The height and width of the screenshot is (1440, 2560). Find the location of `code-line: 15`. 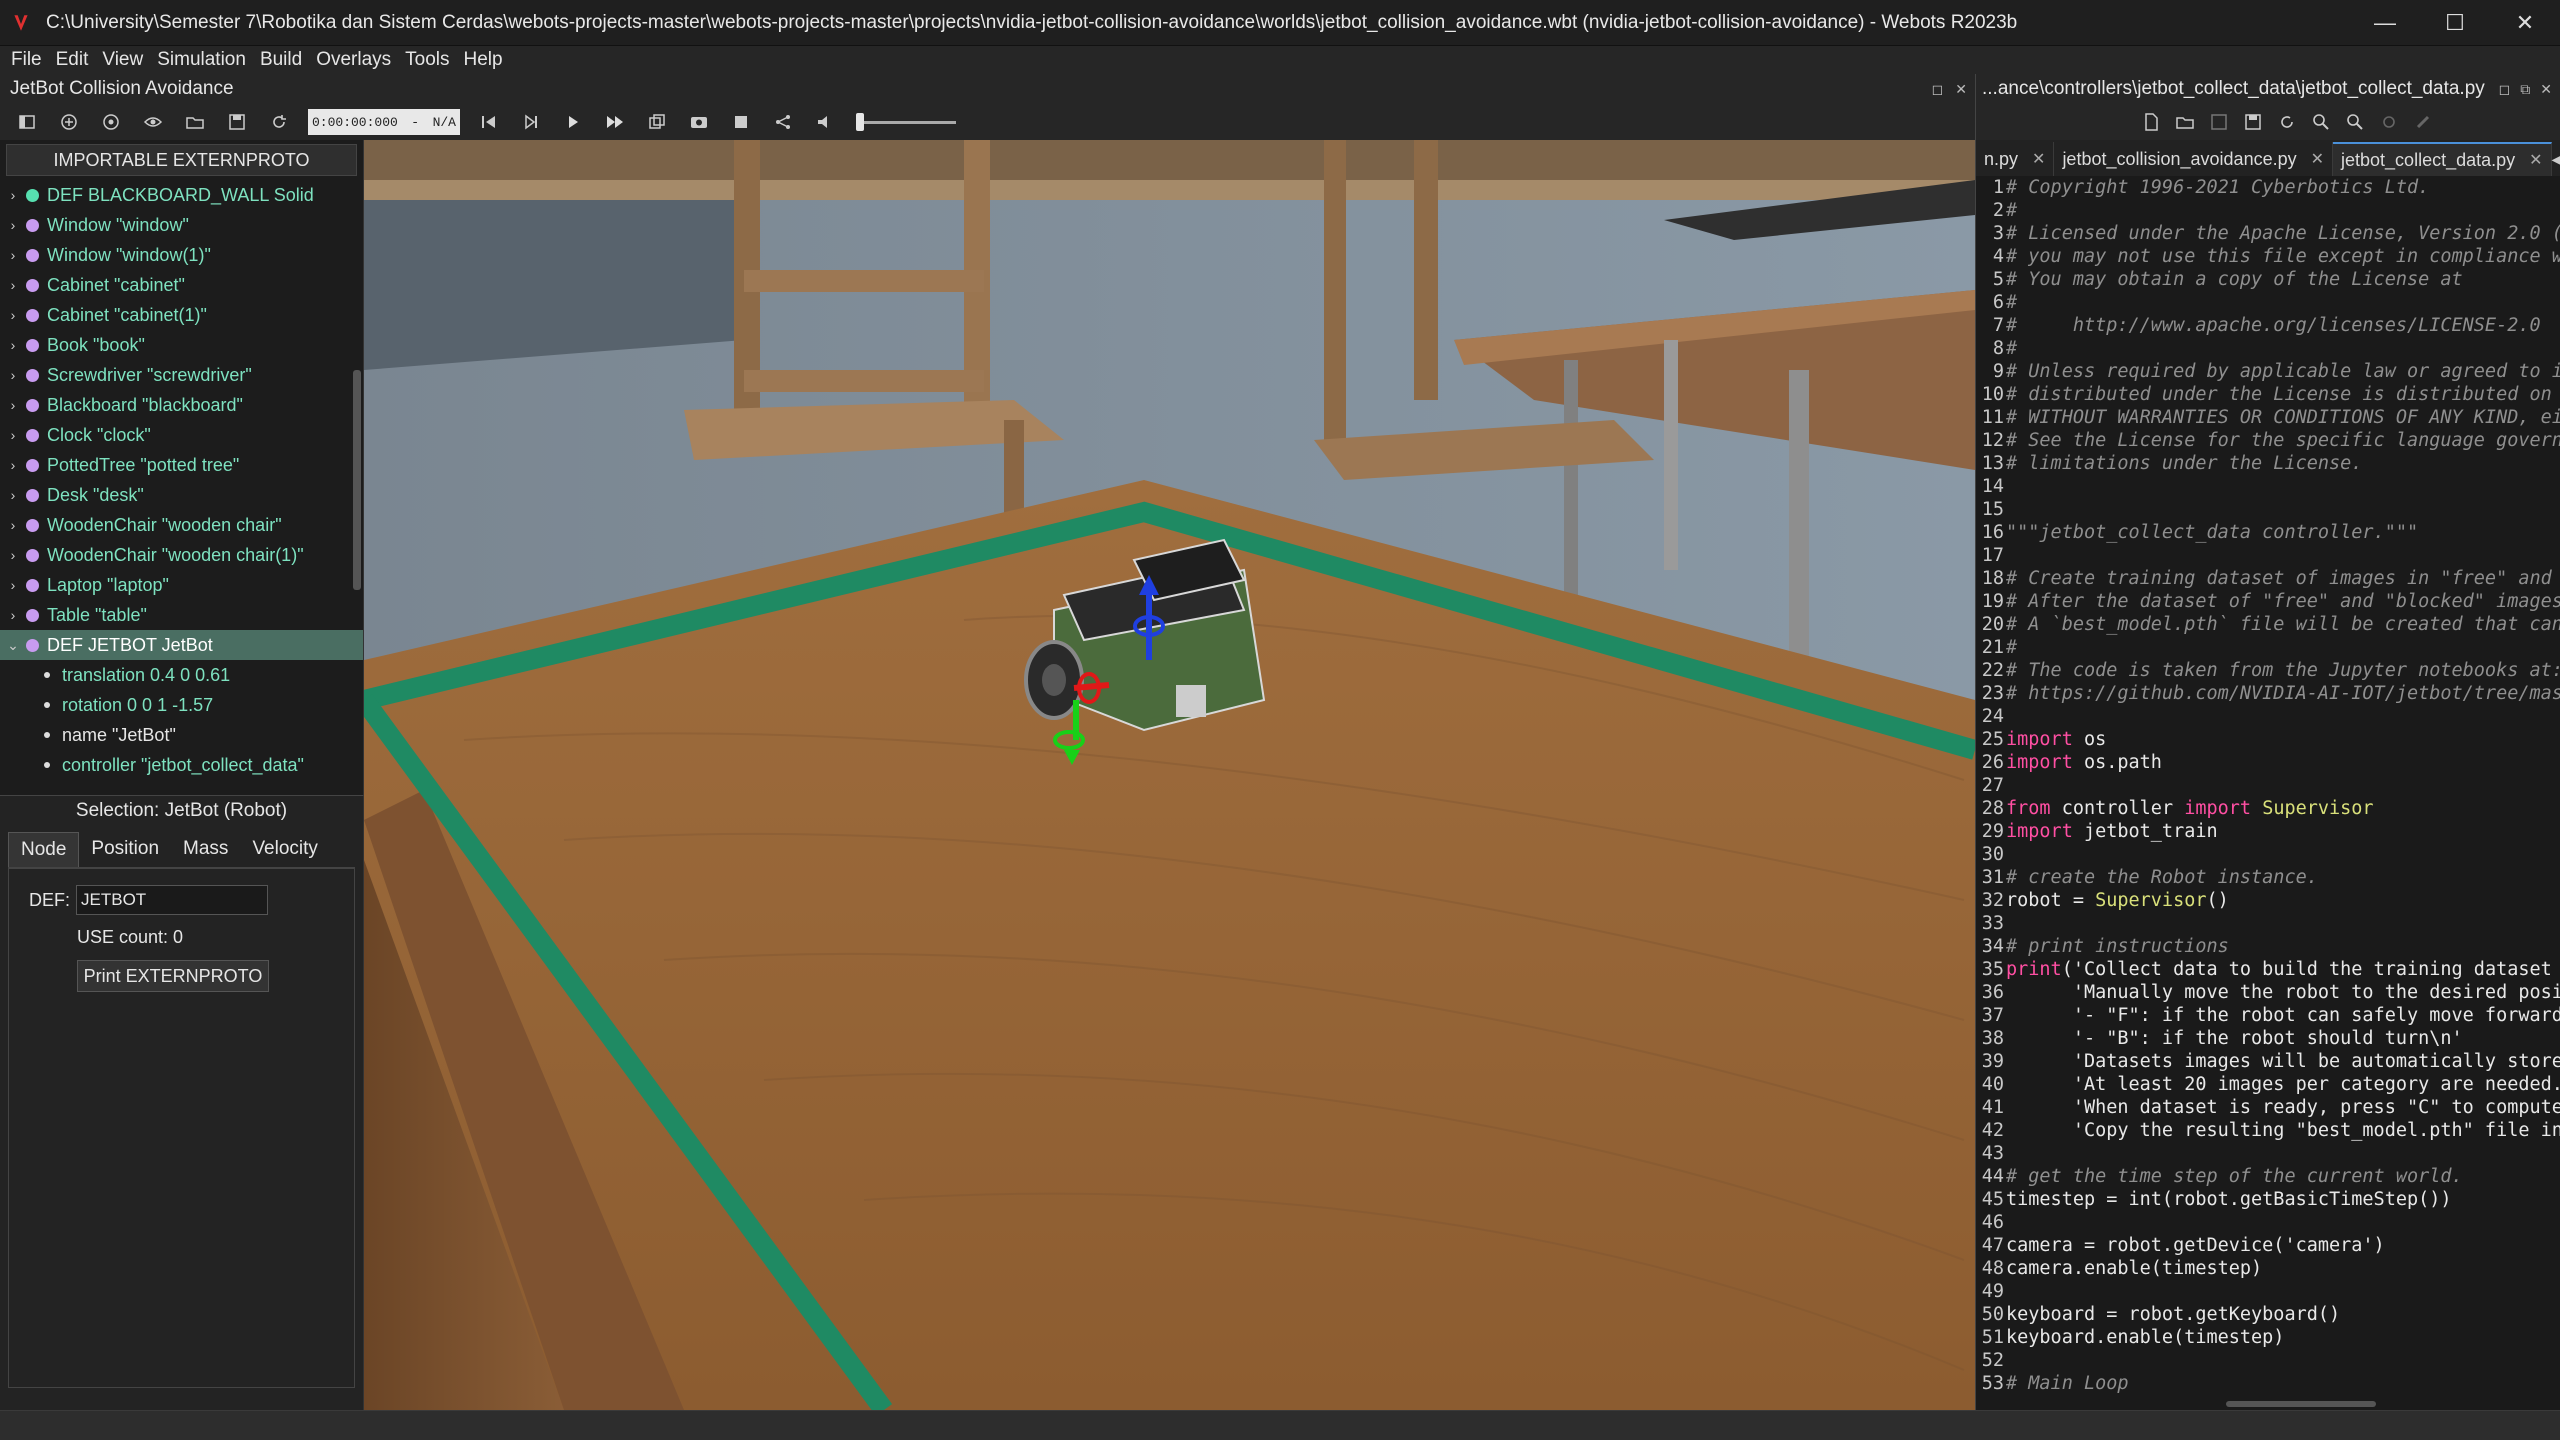

code-line: 15 is located at coordinates (2268, 509).